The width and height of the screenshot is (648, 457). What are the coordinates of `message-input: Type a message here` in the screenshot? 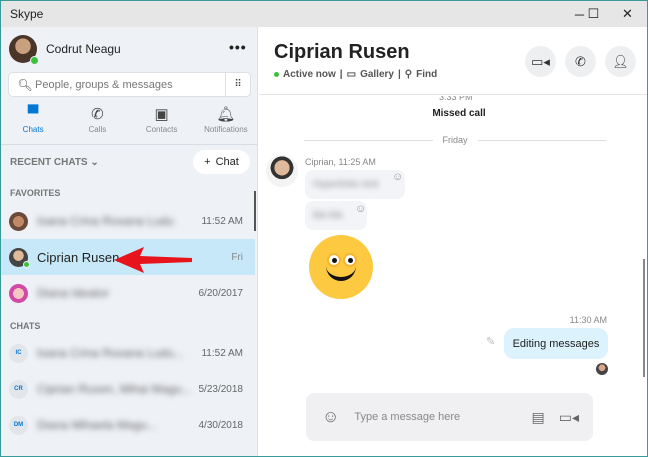 It's located at (442, 417).